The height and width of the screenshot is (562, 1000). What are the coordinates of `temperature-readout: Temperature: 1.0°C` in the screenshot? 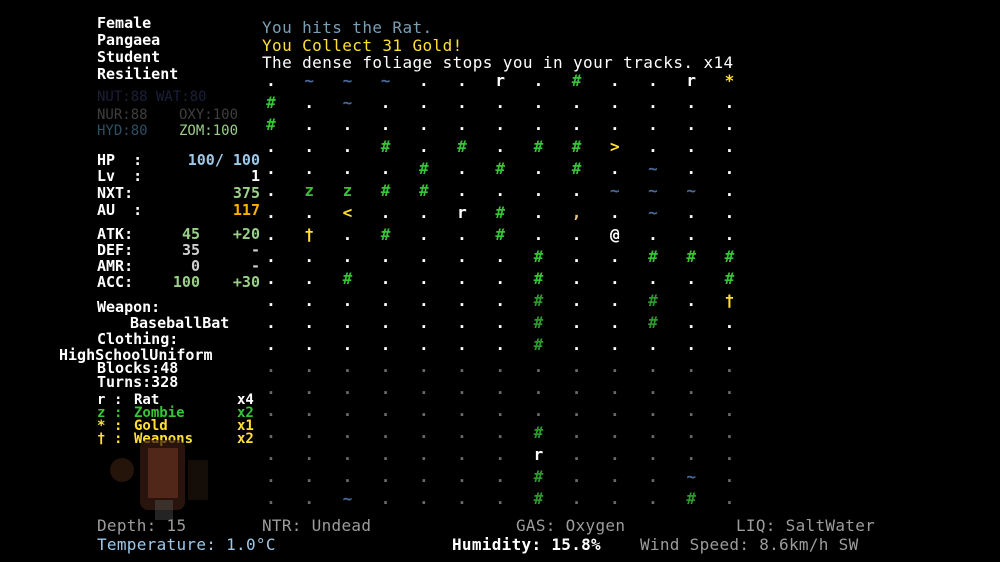 It's located at (186, 544).